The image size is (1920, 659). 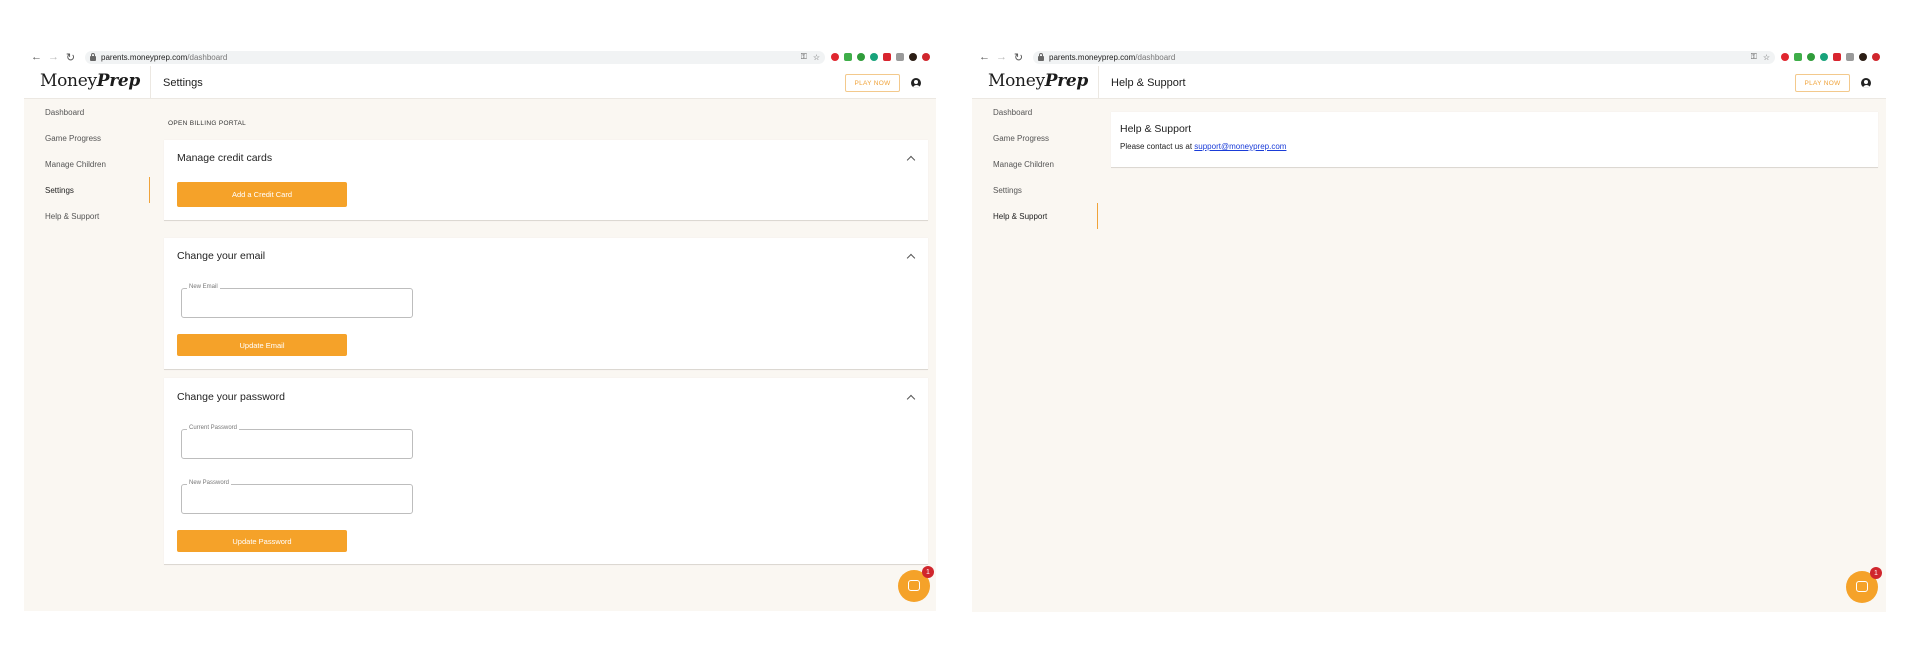 I want to click on credit-cards-card: Manage credit cards Add a Credit Card, so click(x=546, y=180).